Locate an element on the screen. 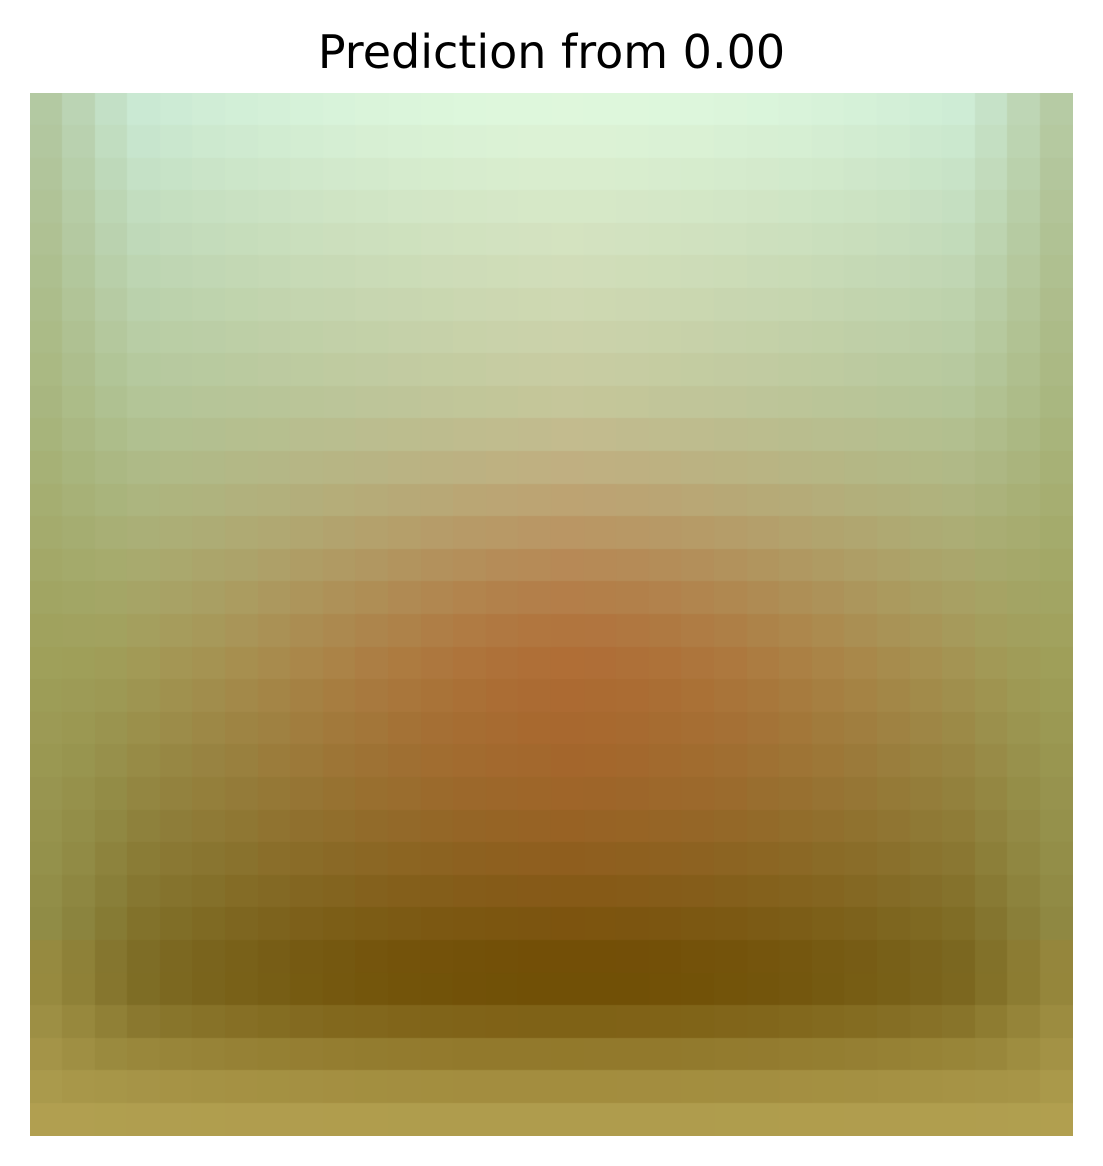 The height and width of the screenshot is (1166, 1103). plot-title: Prediction from 0.00 is located at coordinates (551, 52).